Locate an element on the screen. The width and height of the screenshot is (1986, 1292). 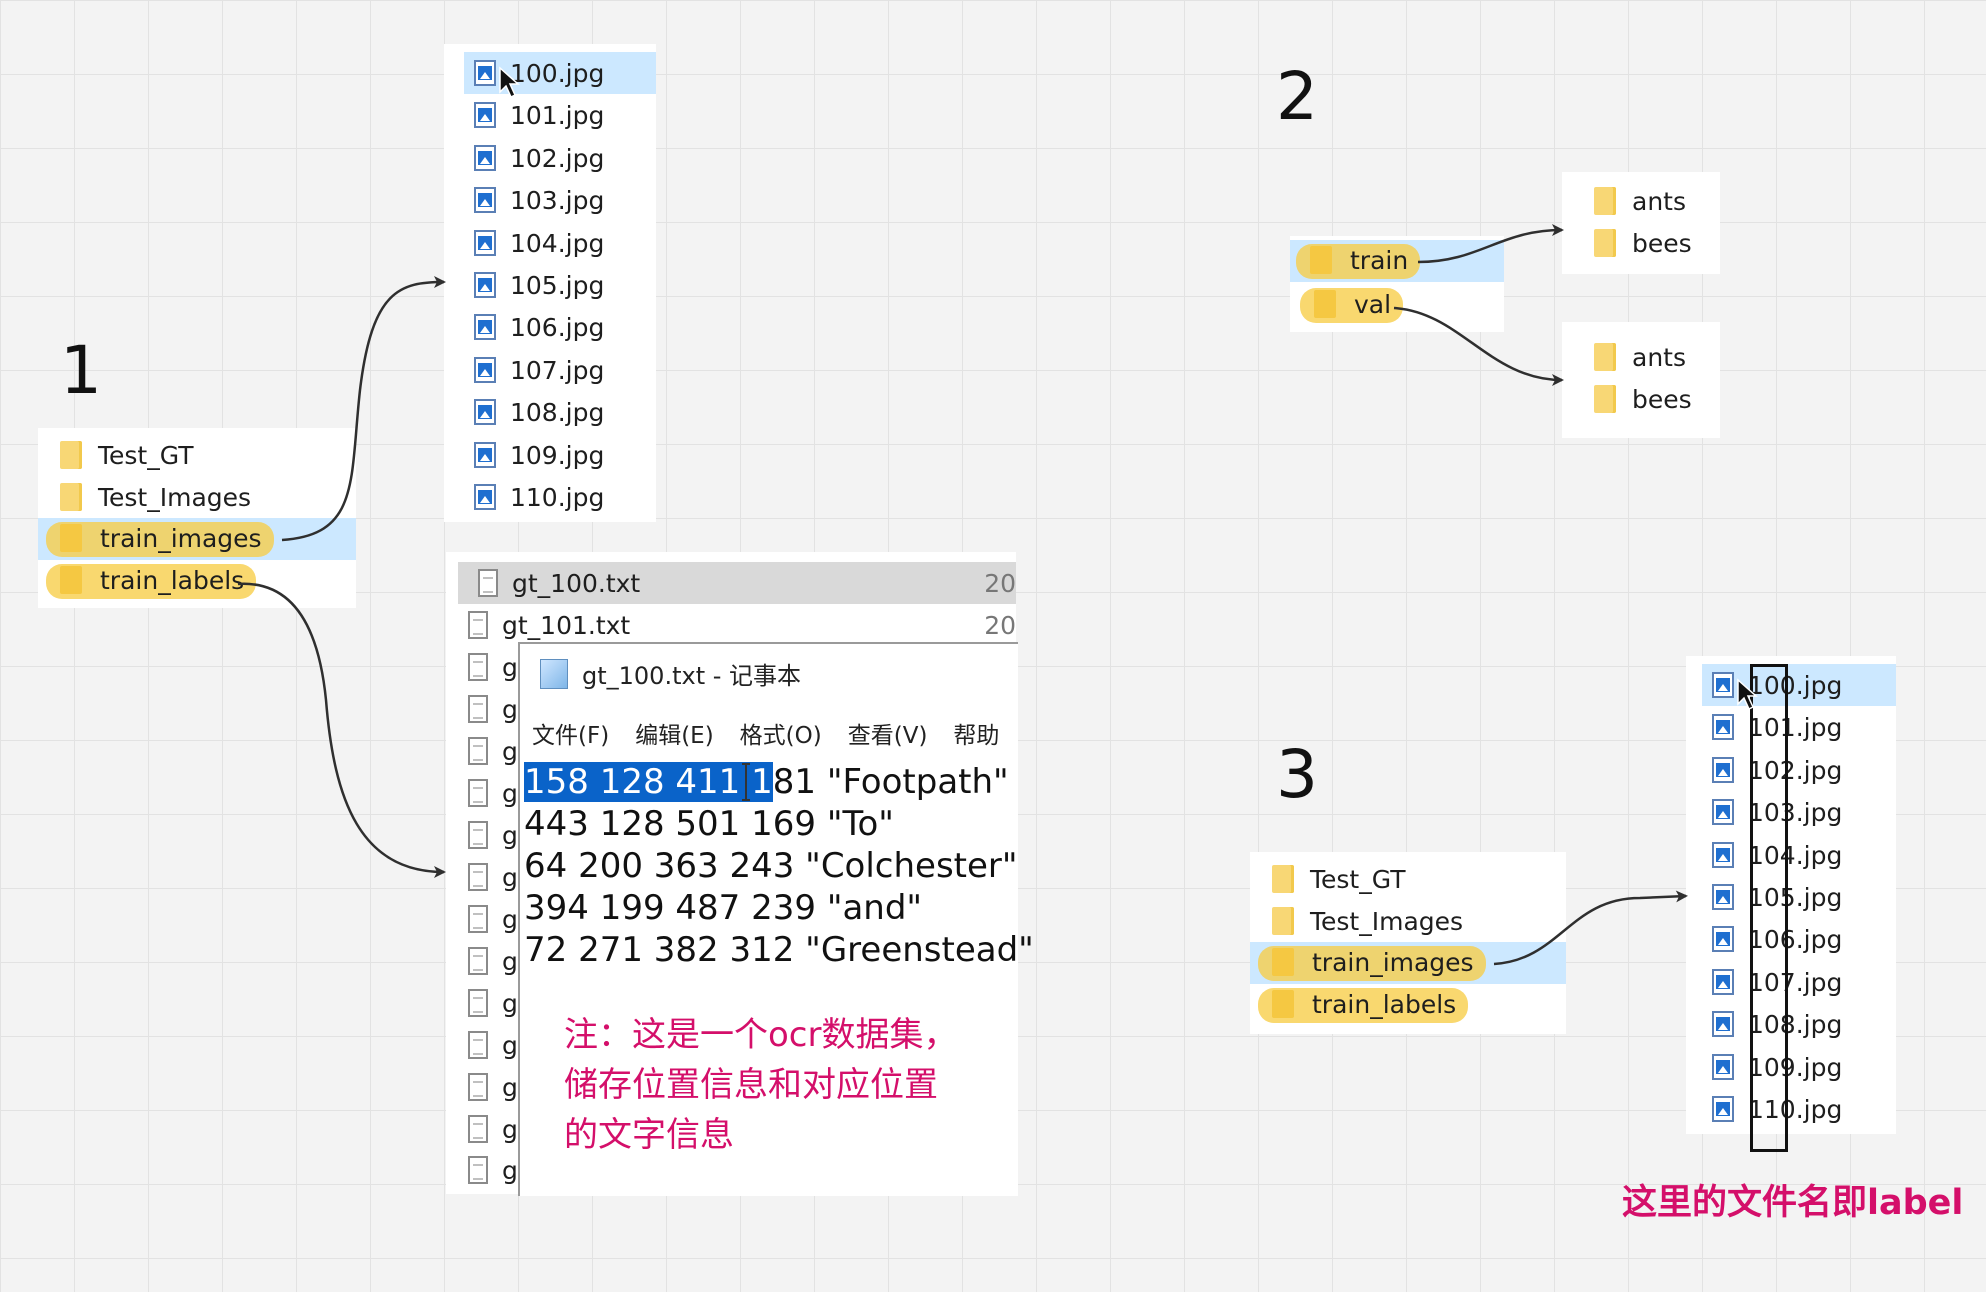
arrow-train-labels-to-gt is located at coordinates (341, 730).